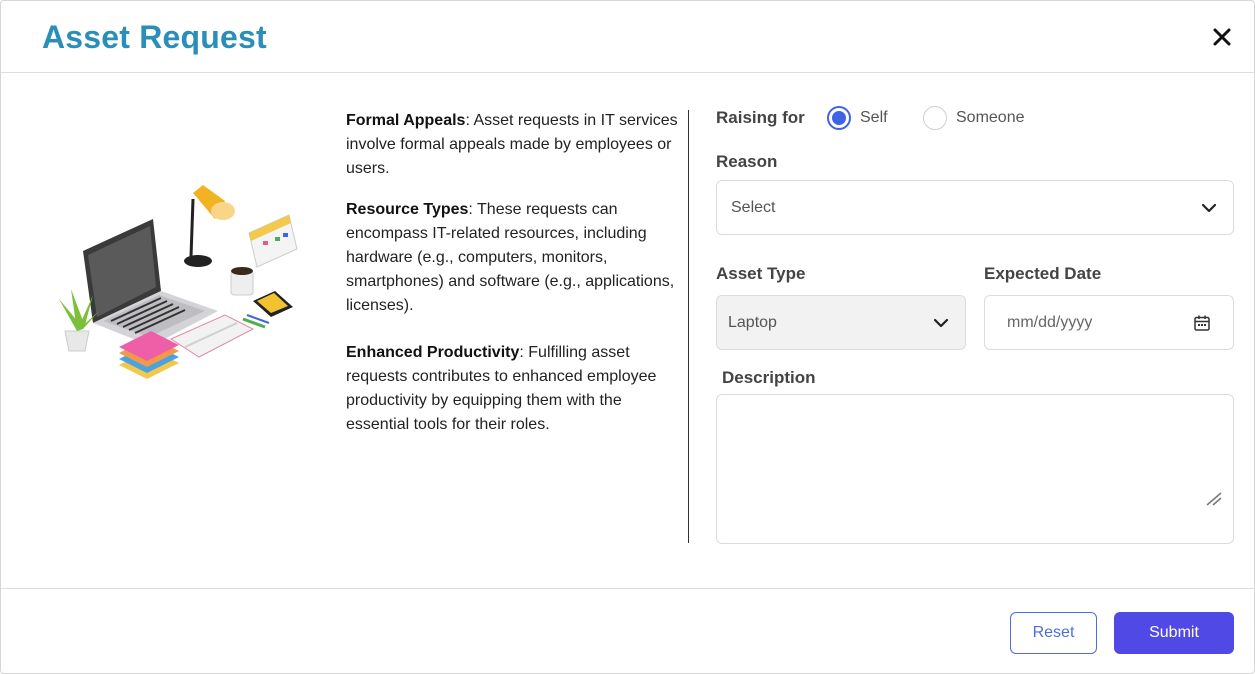  Describe the element at coordinates (747, 161) in the screenshot. I see `reason-label: Reason` at that location.